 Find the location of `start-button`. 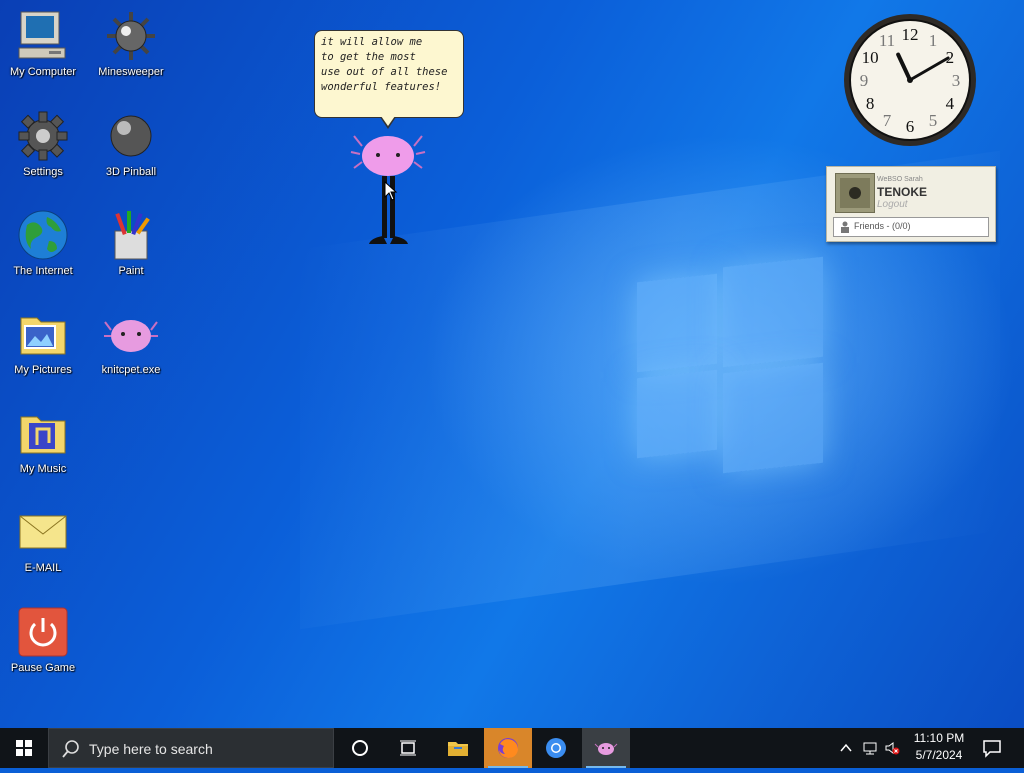

start-button is located at coordinates (24, 748).